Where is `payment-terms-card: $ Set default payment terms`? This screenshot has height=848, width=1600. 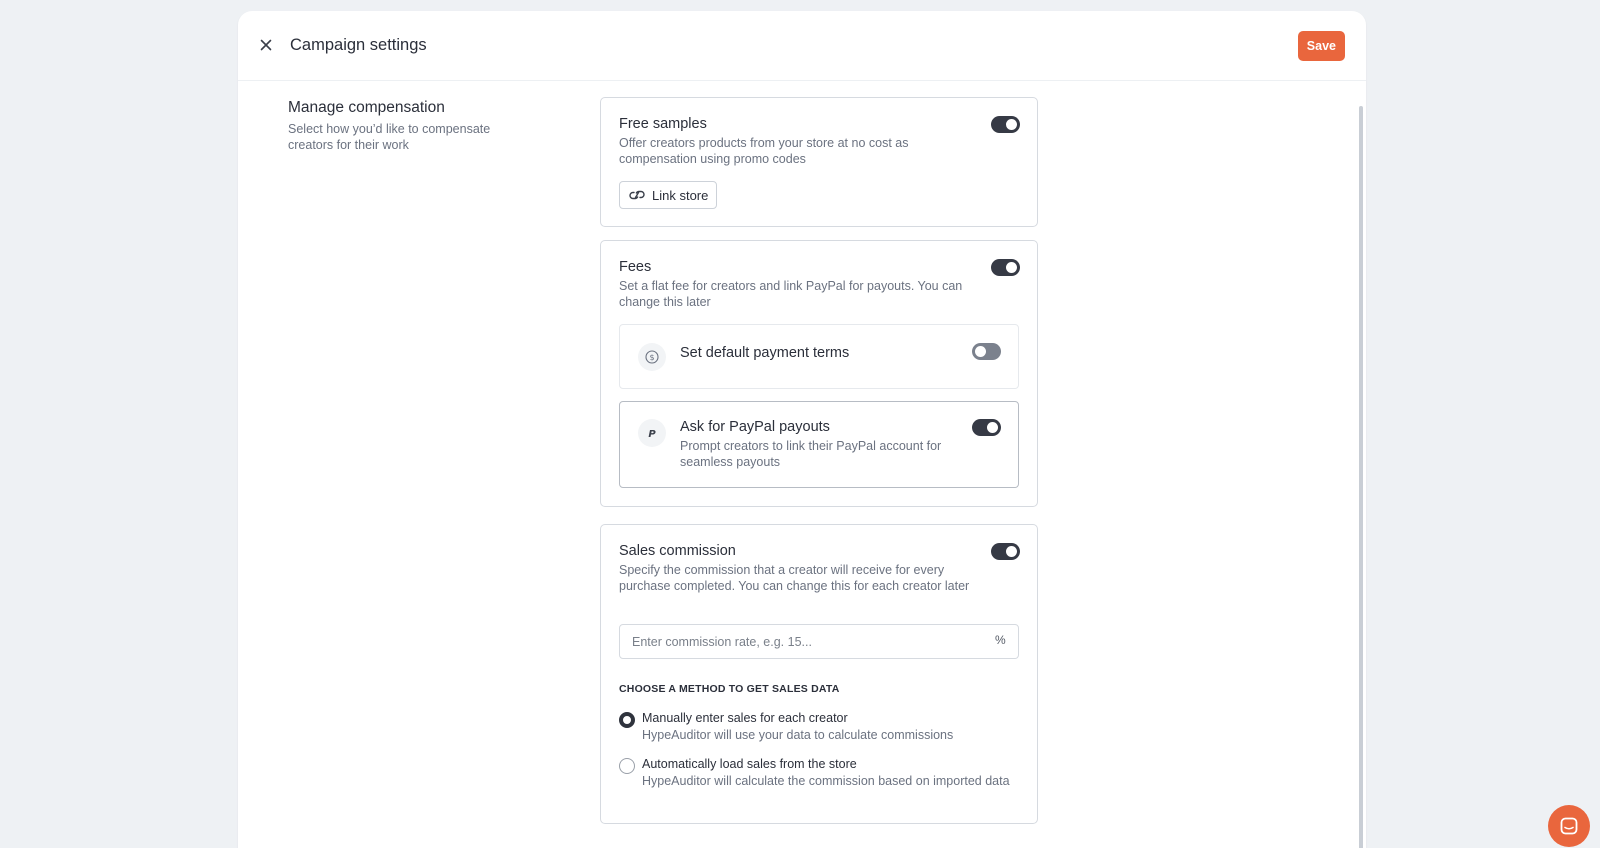
payment-terms-card: $ Set default payment terms is located at coordinates (819, 356).